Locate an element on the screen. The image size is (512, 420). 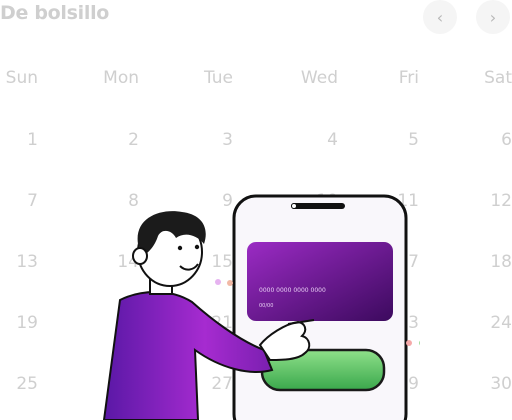
weekday-label: Sun is located at coordinates (21, 78).